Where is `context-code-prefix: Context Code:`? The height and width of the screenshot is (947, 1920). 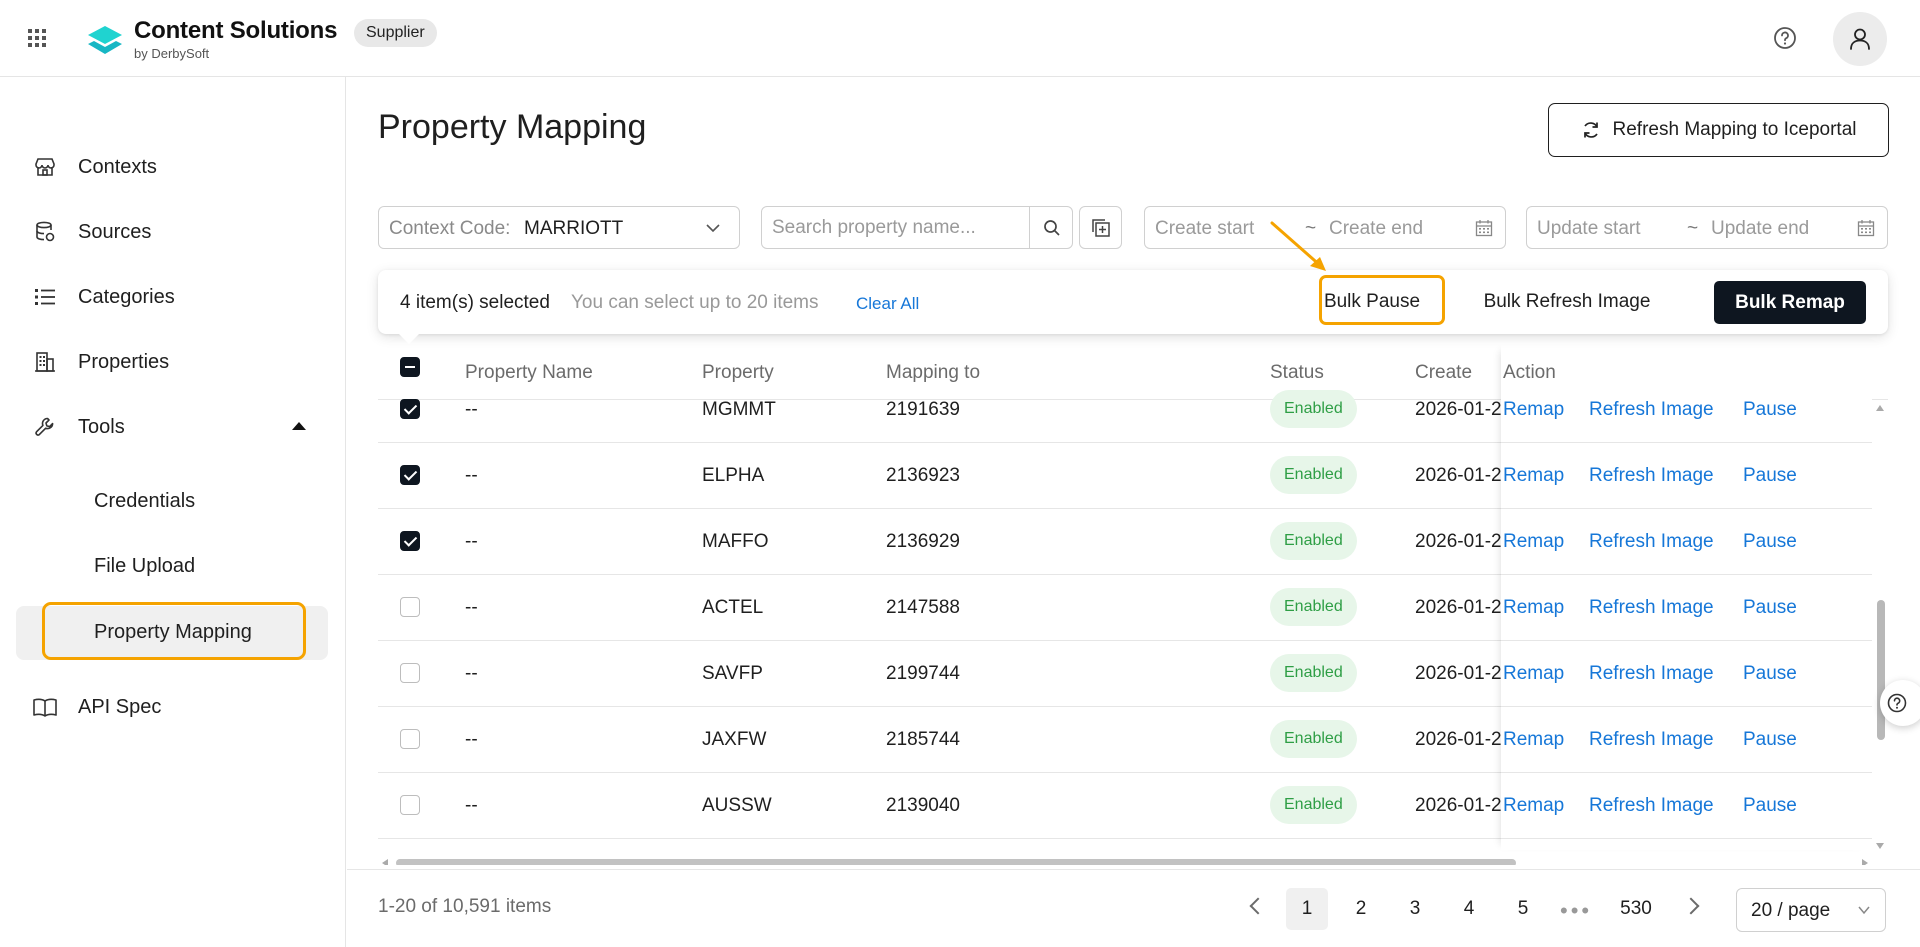 context-code-prefix: Context Code: is located at coordinates (450, 228).